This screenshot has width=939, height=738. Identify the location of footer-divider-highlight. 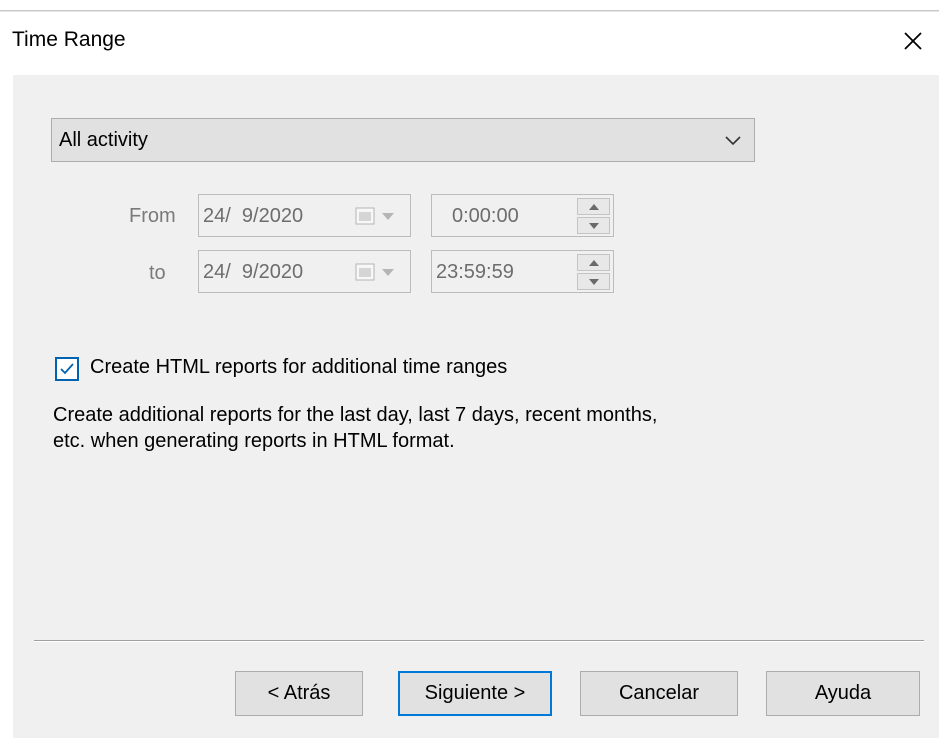
(479, 641).